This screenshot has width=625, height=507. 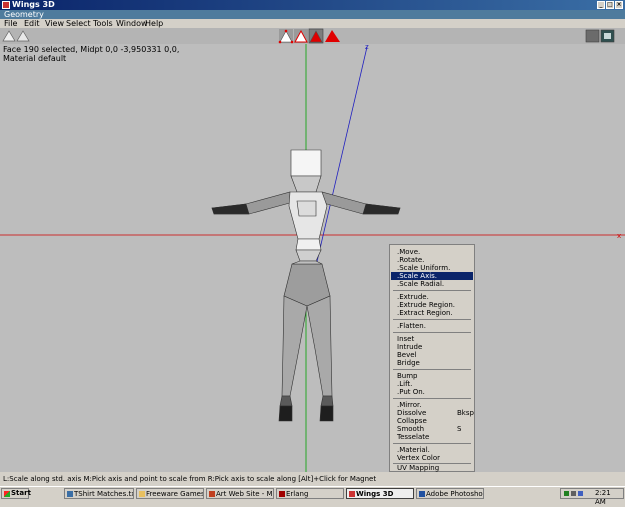 What do you see at coordinates (459, 429) in the screenshot?
I see `menu-item-shortcut: S` at bounding box center [459, 429].